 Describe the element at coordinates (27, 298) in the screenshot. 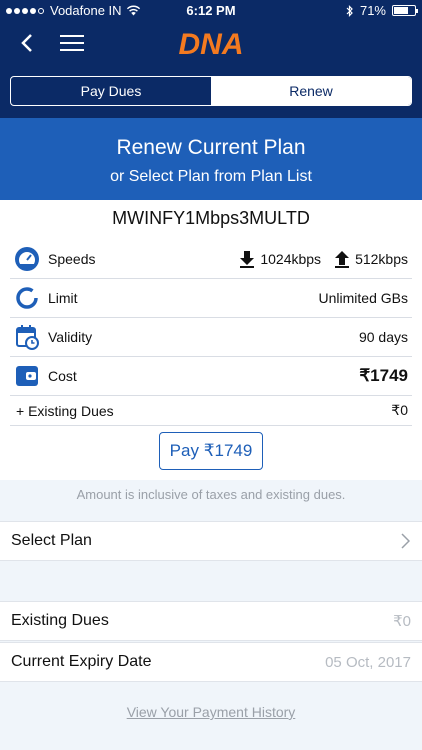

I see `limit-ring-icon` at that location.